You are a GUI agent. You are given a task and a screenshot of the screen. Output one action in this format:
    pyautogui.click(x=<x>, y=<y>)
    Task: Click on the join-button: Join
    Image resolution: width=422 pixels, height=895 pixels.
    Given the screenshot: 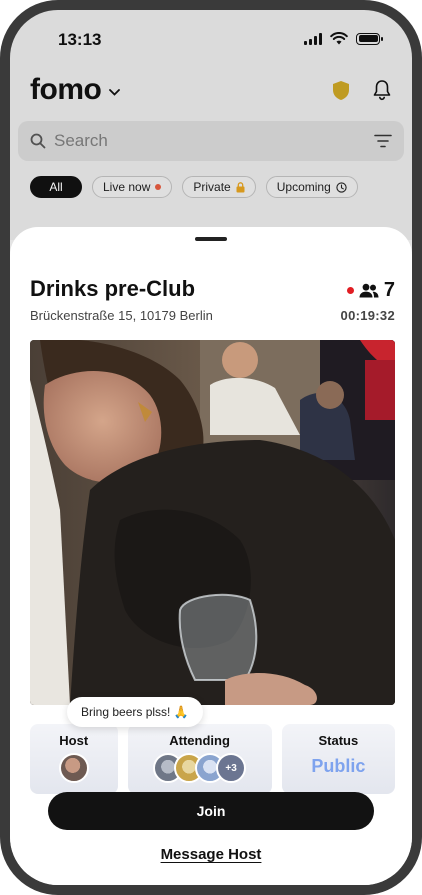 What is the action you would take?
    pyautogui.click(x=211, y=811)
    